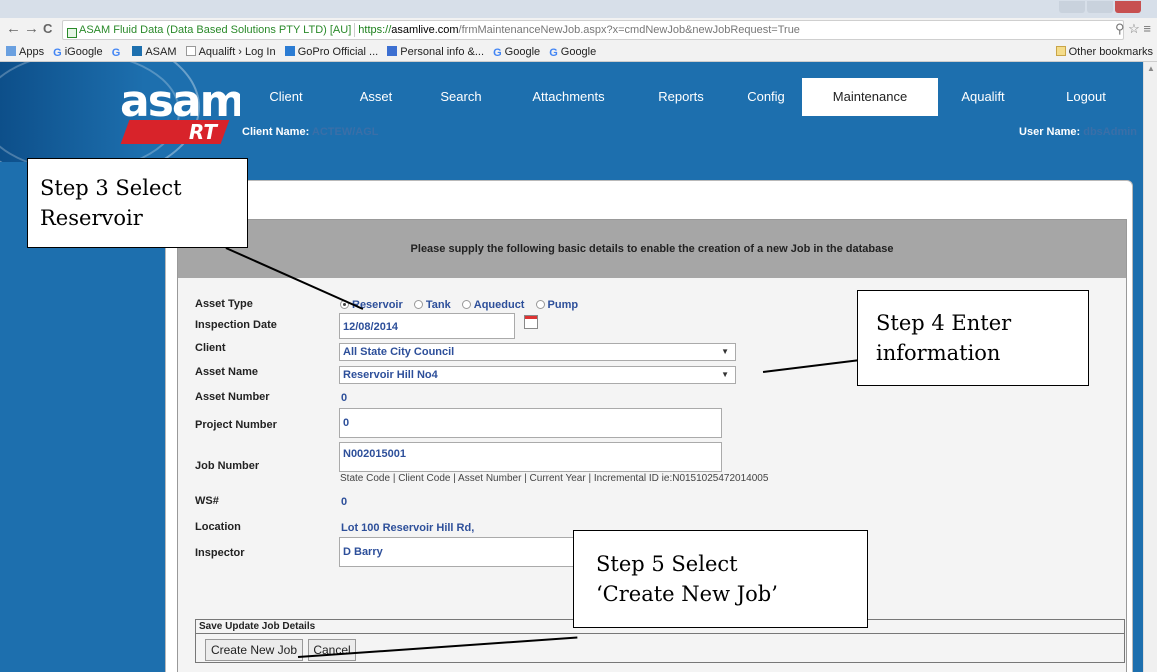  What do you see at coordinates (418, 304) in the screenshot?
I see `radio-tank` at bounding box center [418, 304].